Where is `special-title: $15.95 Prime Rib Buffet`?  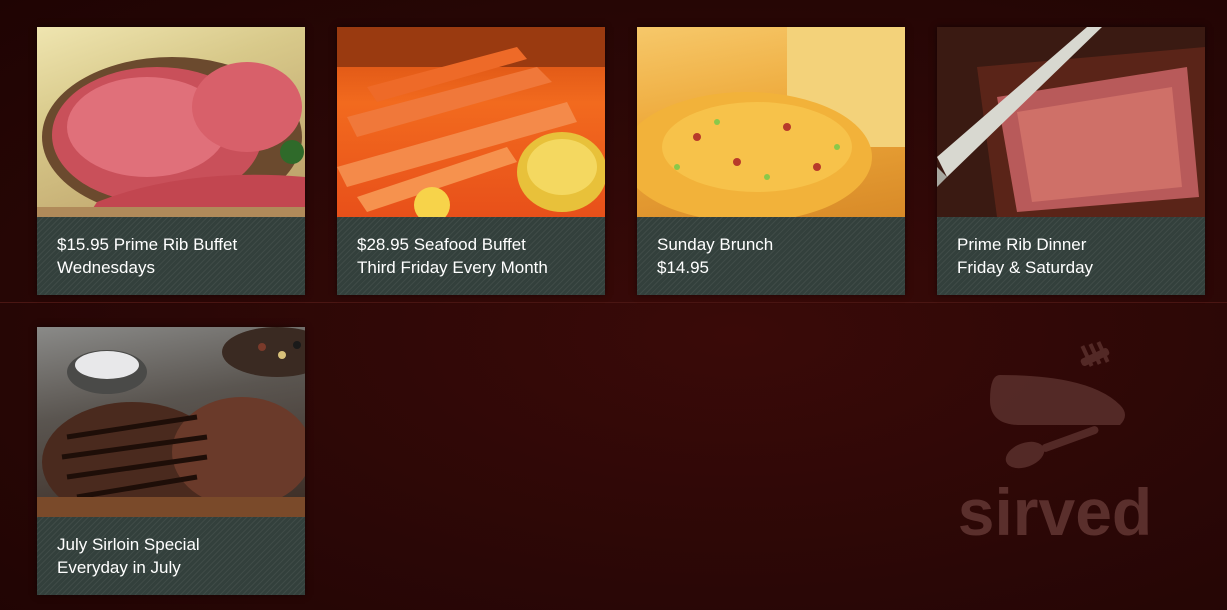
special-title: $15.95 Prime Rib Buffet is located at coordinates (147, 244).